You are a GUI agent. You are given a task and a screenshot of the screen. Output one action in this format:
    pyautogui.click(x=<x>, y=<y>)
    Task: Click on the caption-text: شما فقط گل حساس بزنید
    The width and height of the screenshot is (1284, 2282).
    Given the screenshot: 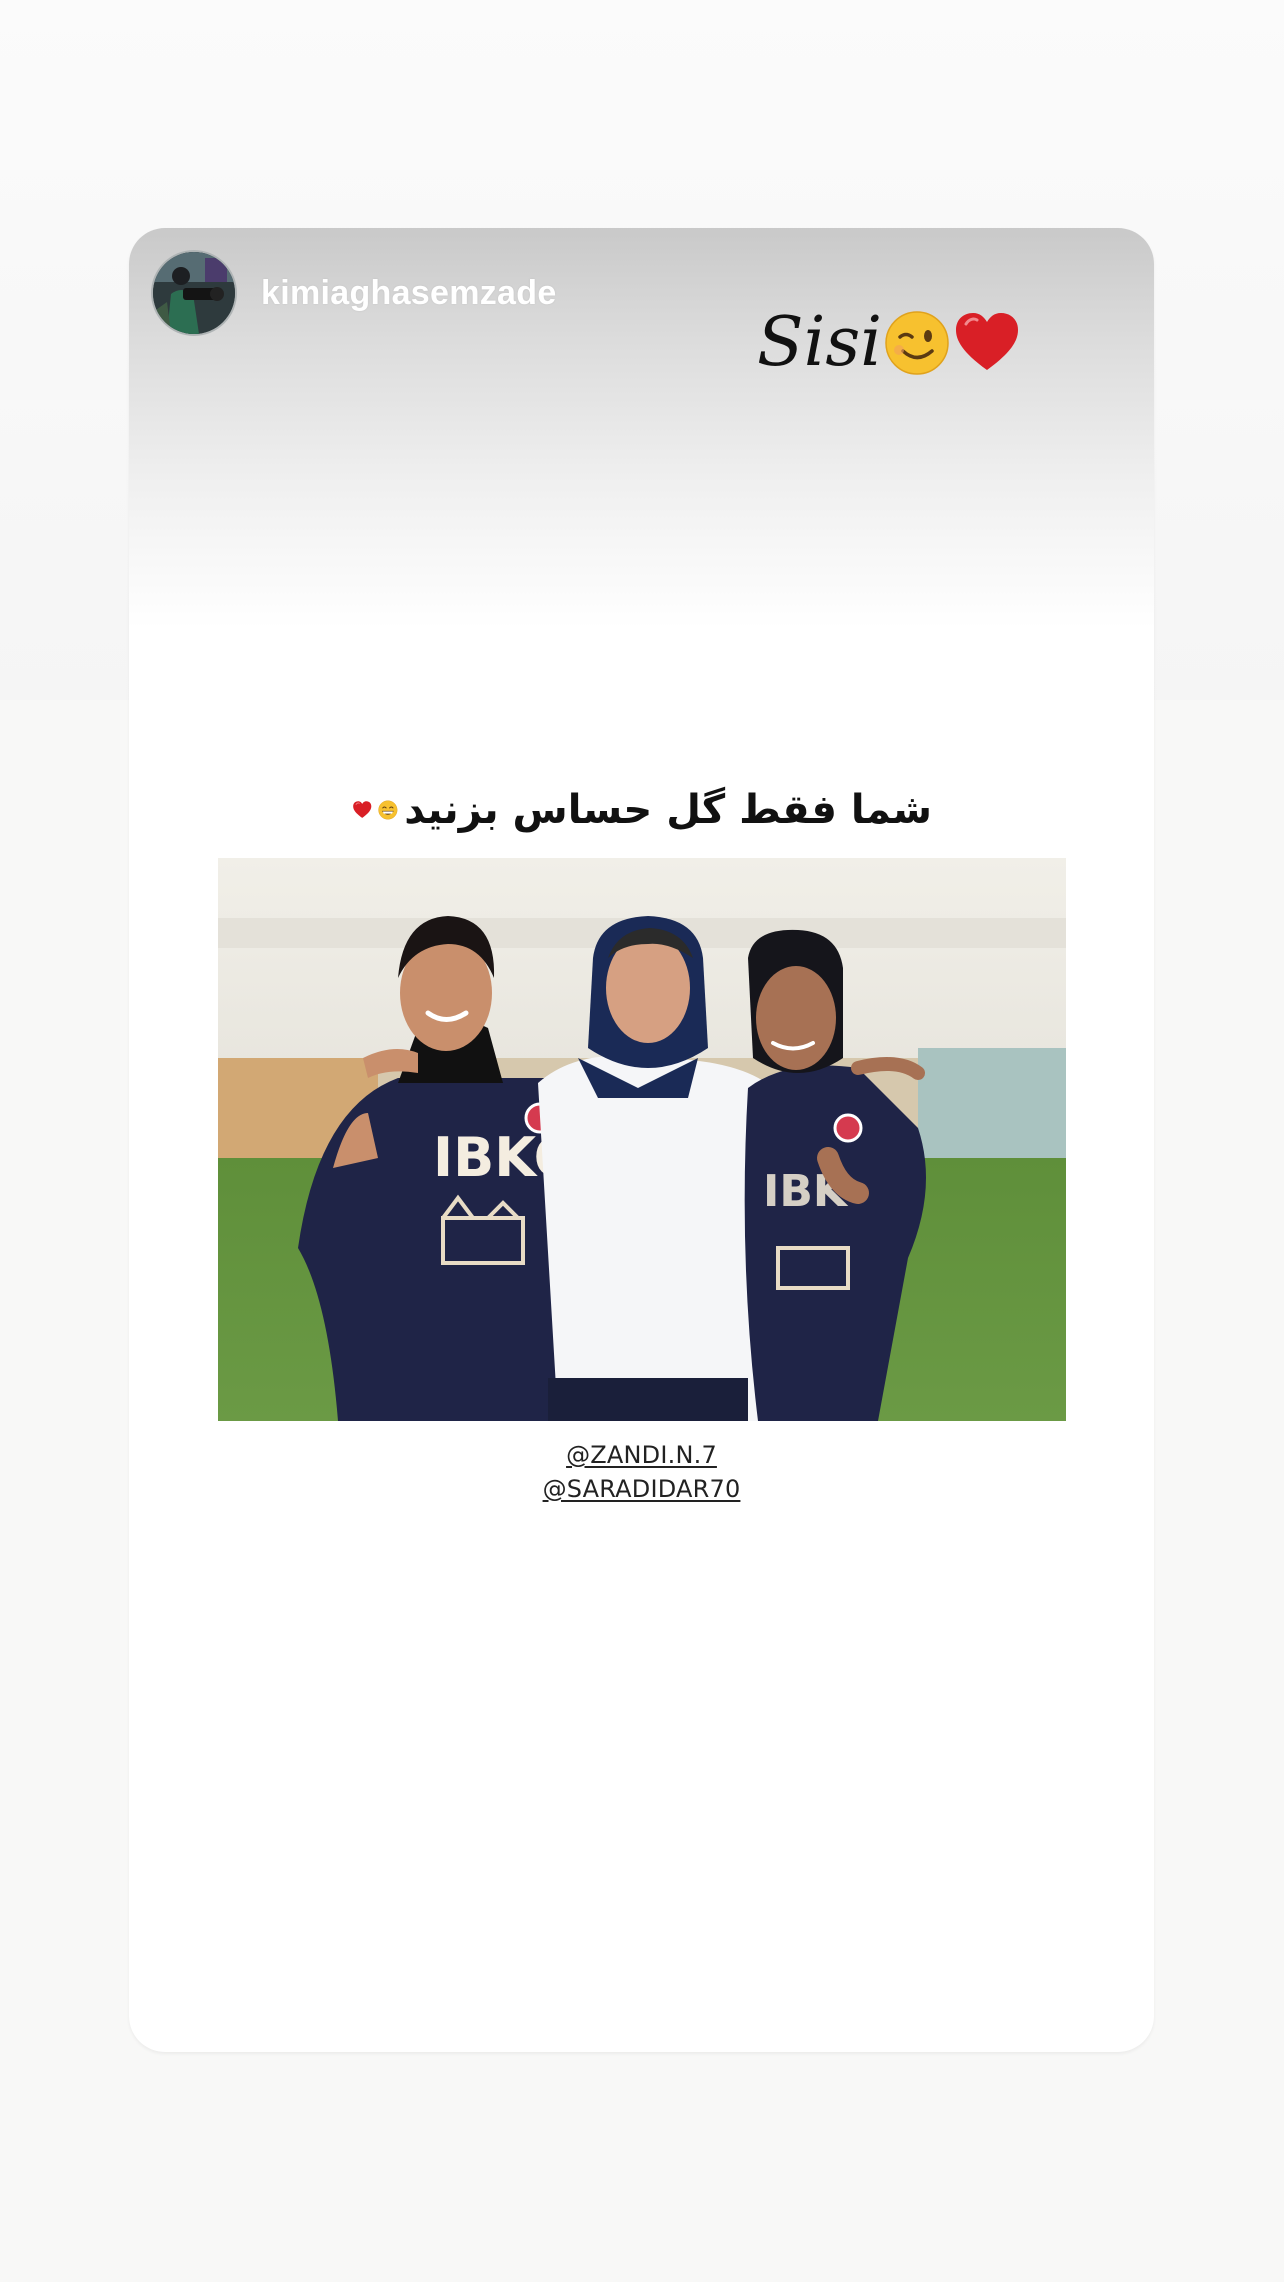 What is the action you would take?
    pyautogui.click(x=668, y=810)
    